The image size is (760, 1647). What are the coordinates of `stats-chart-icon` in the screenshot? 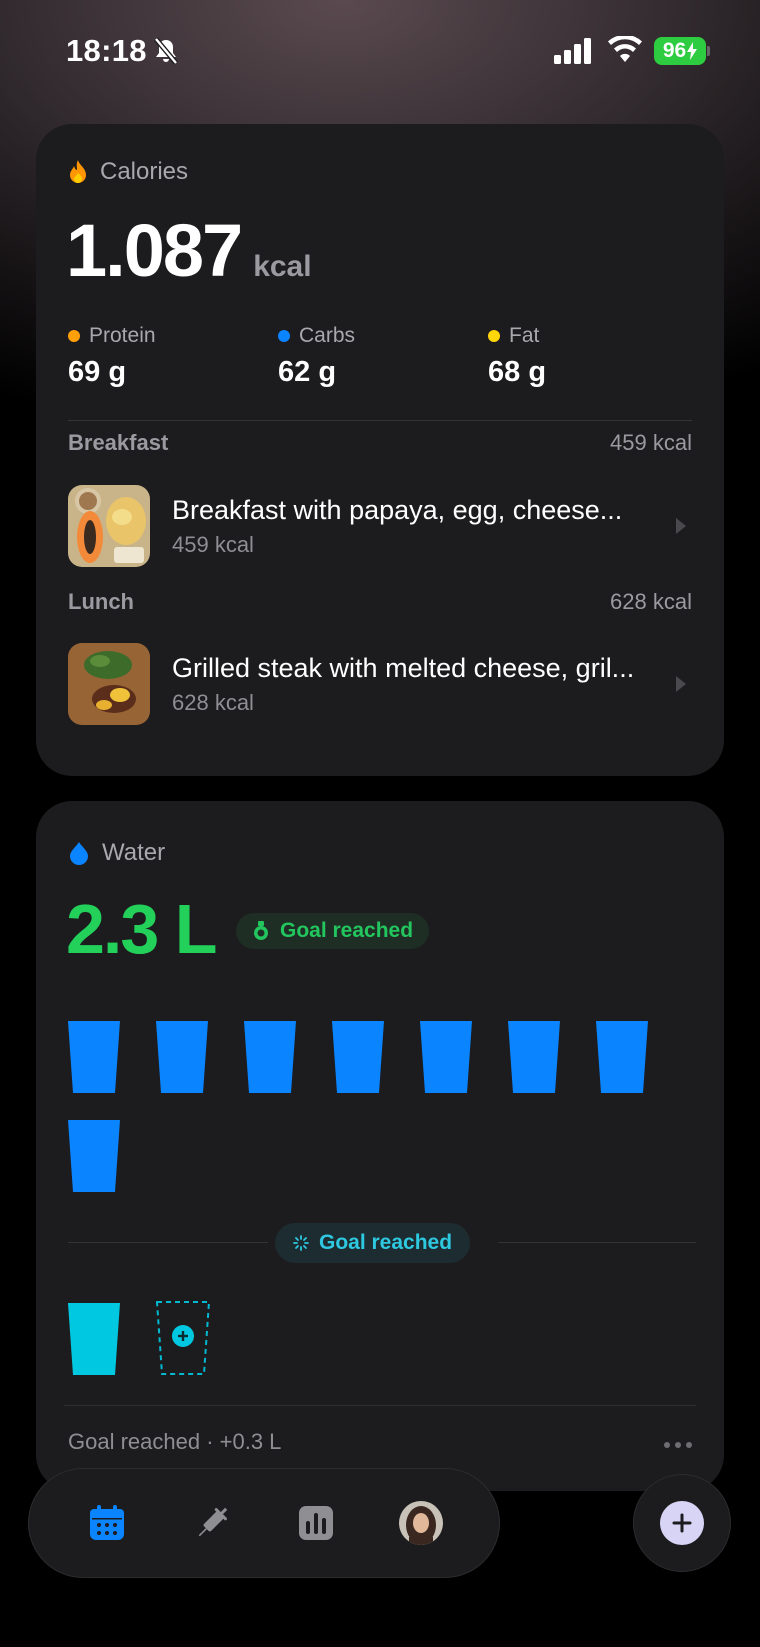 It's located at (316, 1523).